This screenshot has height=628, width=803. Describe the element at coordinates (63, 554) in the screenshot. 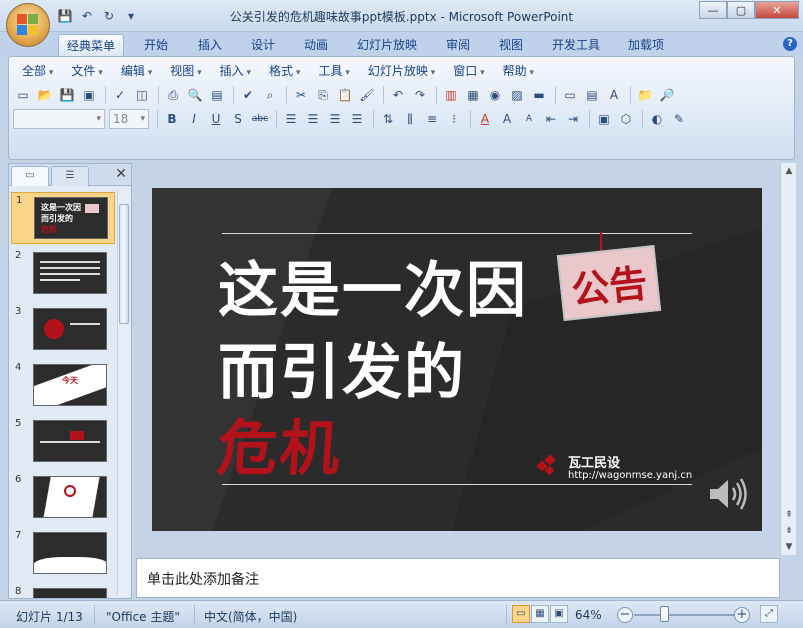

I see `slide-thumbnail: 7` at that location.